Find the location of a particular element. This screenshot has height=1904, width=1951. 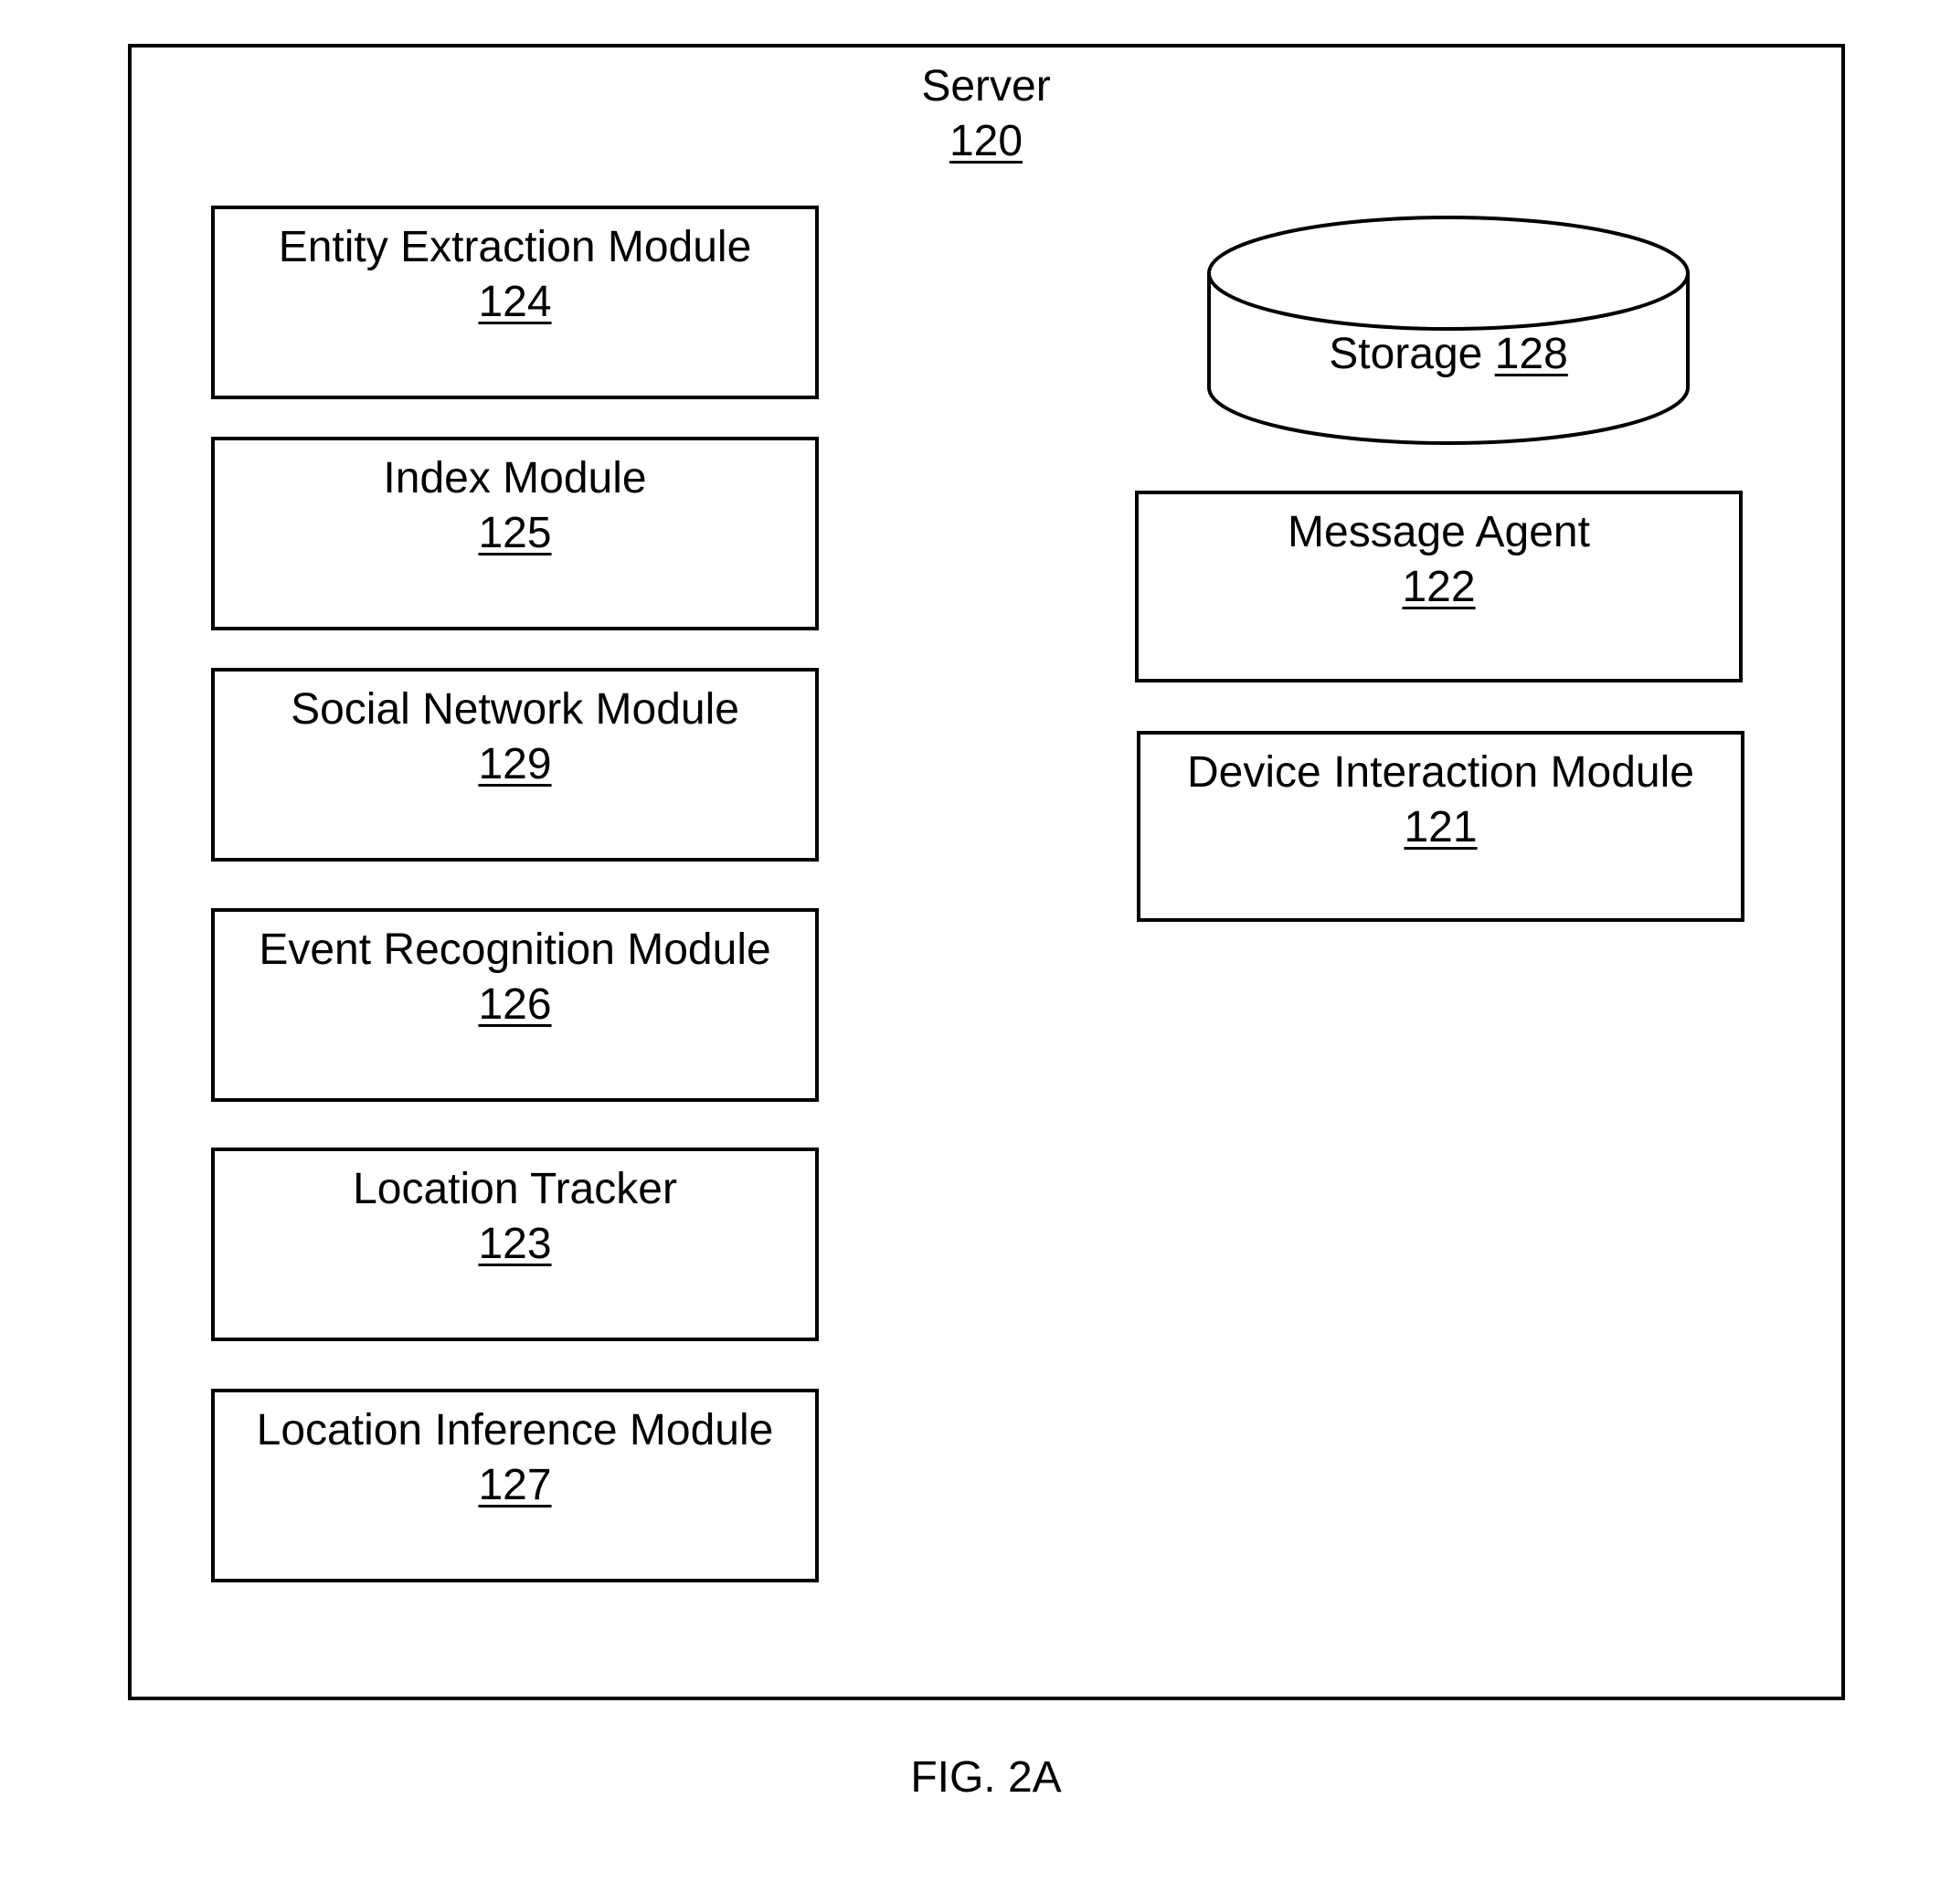

location-inference-module: Location Inference Module 127 is located at coordinates (515, 1486).